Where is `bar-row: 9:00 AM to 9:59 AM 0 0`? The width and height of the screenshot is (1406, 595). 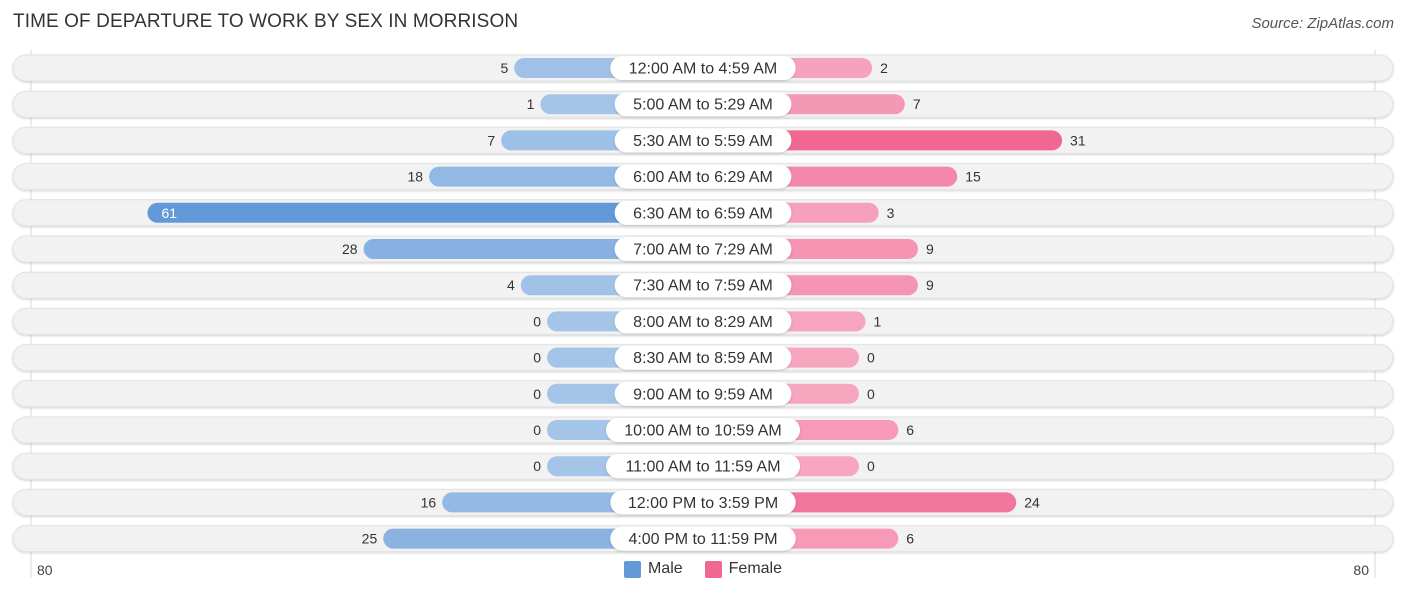
bar-row: 9:00 AM to 9:59 AM 0 0 is located at coordinates (703, 394).